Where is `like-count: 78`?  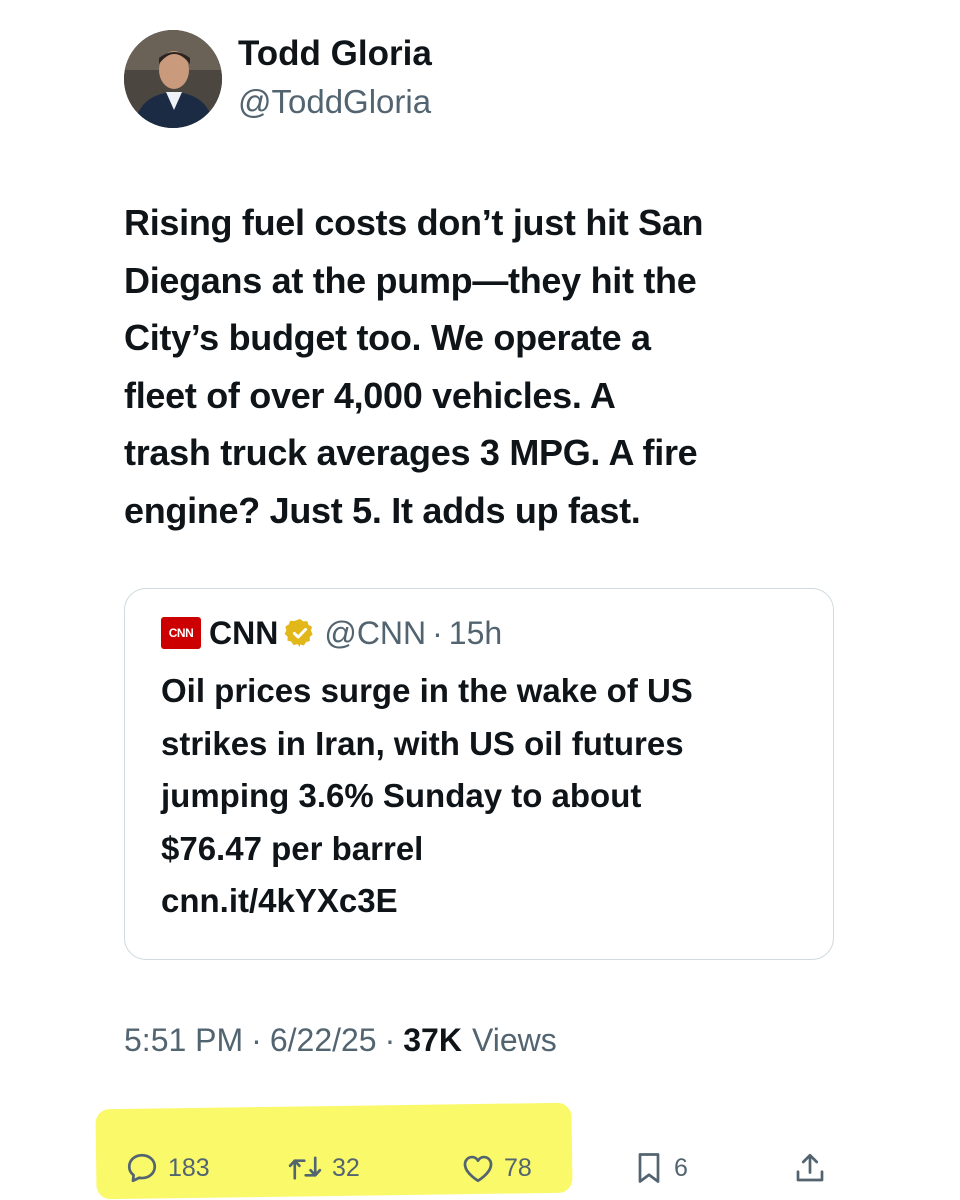
like-count: 78 is located at coordinates (518, 1167).